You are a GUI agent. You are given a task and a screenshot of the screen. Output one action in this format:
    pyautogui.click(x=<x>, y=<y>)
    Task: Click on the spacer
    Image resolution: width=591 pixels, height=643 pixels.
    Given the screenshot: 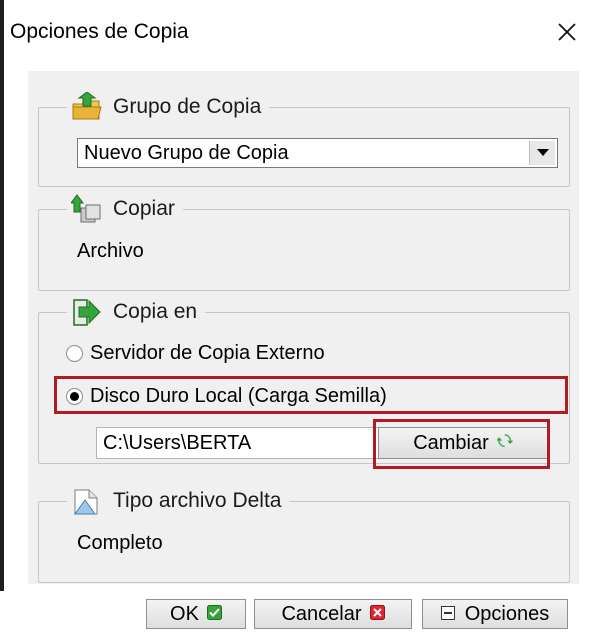 What is the action you would take?
    pyautogui.click(x=303, y=587)
    